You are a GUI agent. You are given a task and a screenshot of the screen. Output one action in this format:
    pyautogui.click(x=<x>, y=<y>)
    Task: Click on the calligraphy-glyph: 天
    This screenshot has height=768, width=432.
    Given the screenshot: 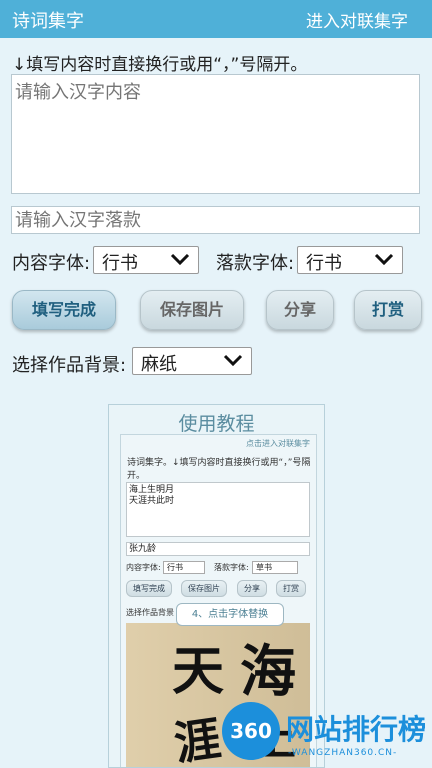 What is the action you would take?
    pyautogui.click(x=198, y=671)
    